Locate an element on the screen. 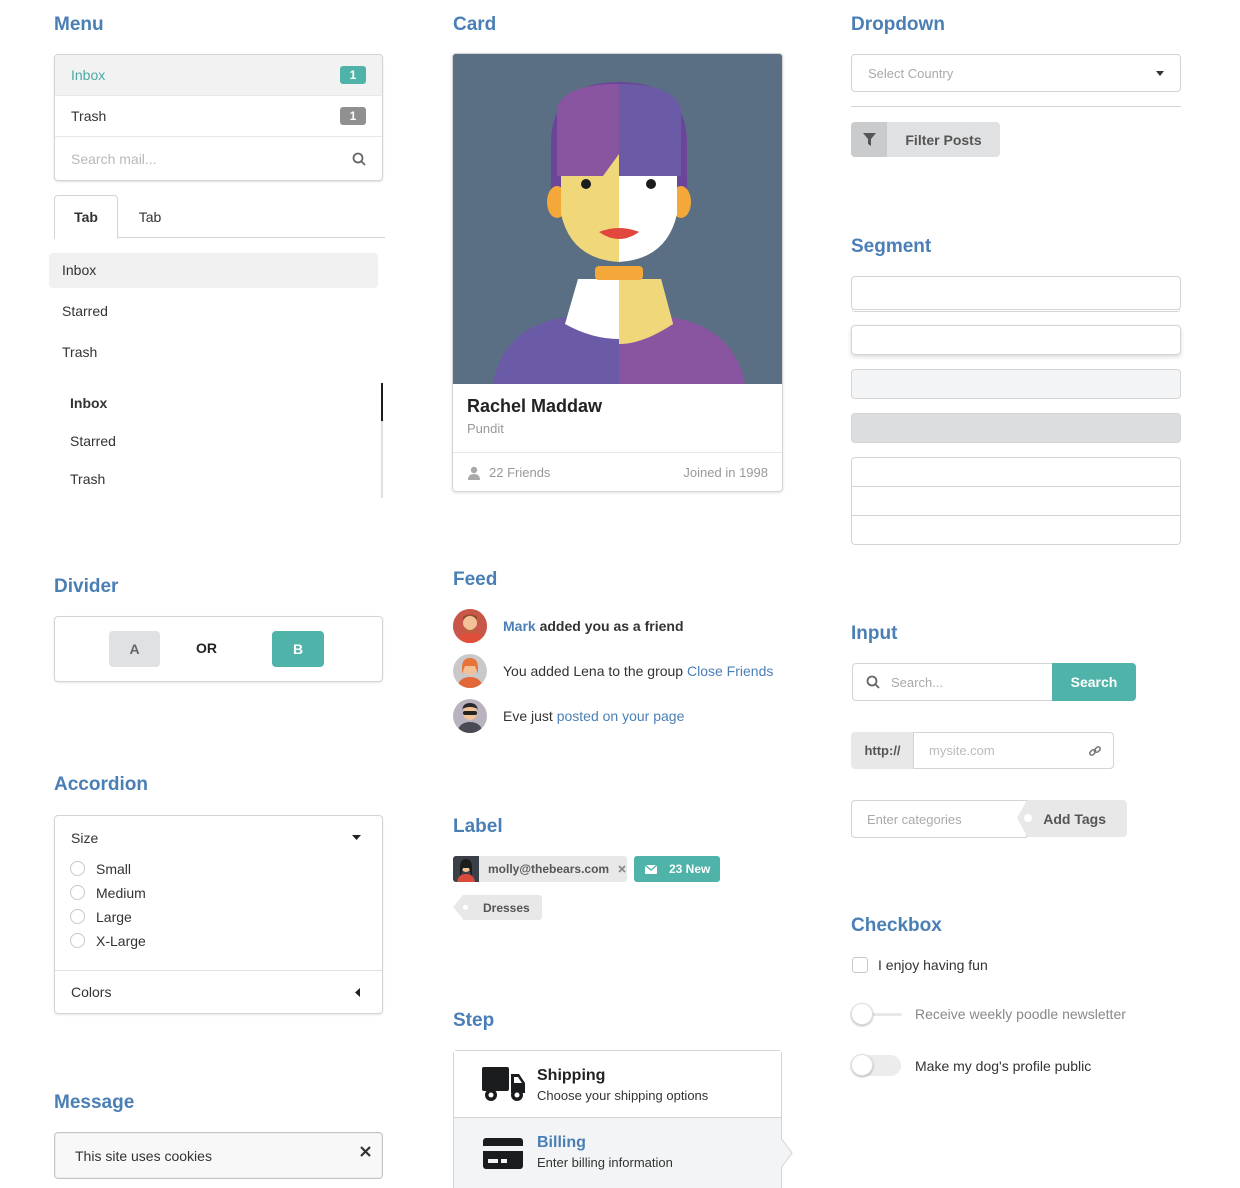  radio-label-large: Large is located at coordinates (114, 917).